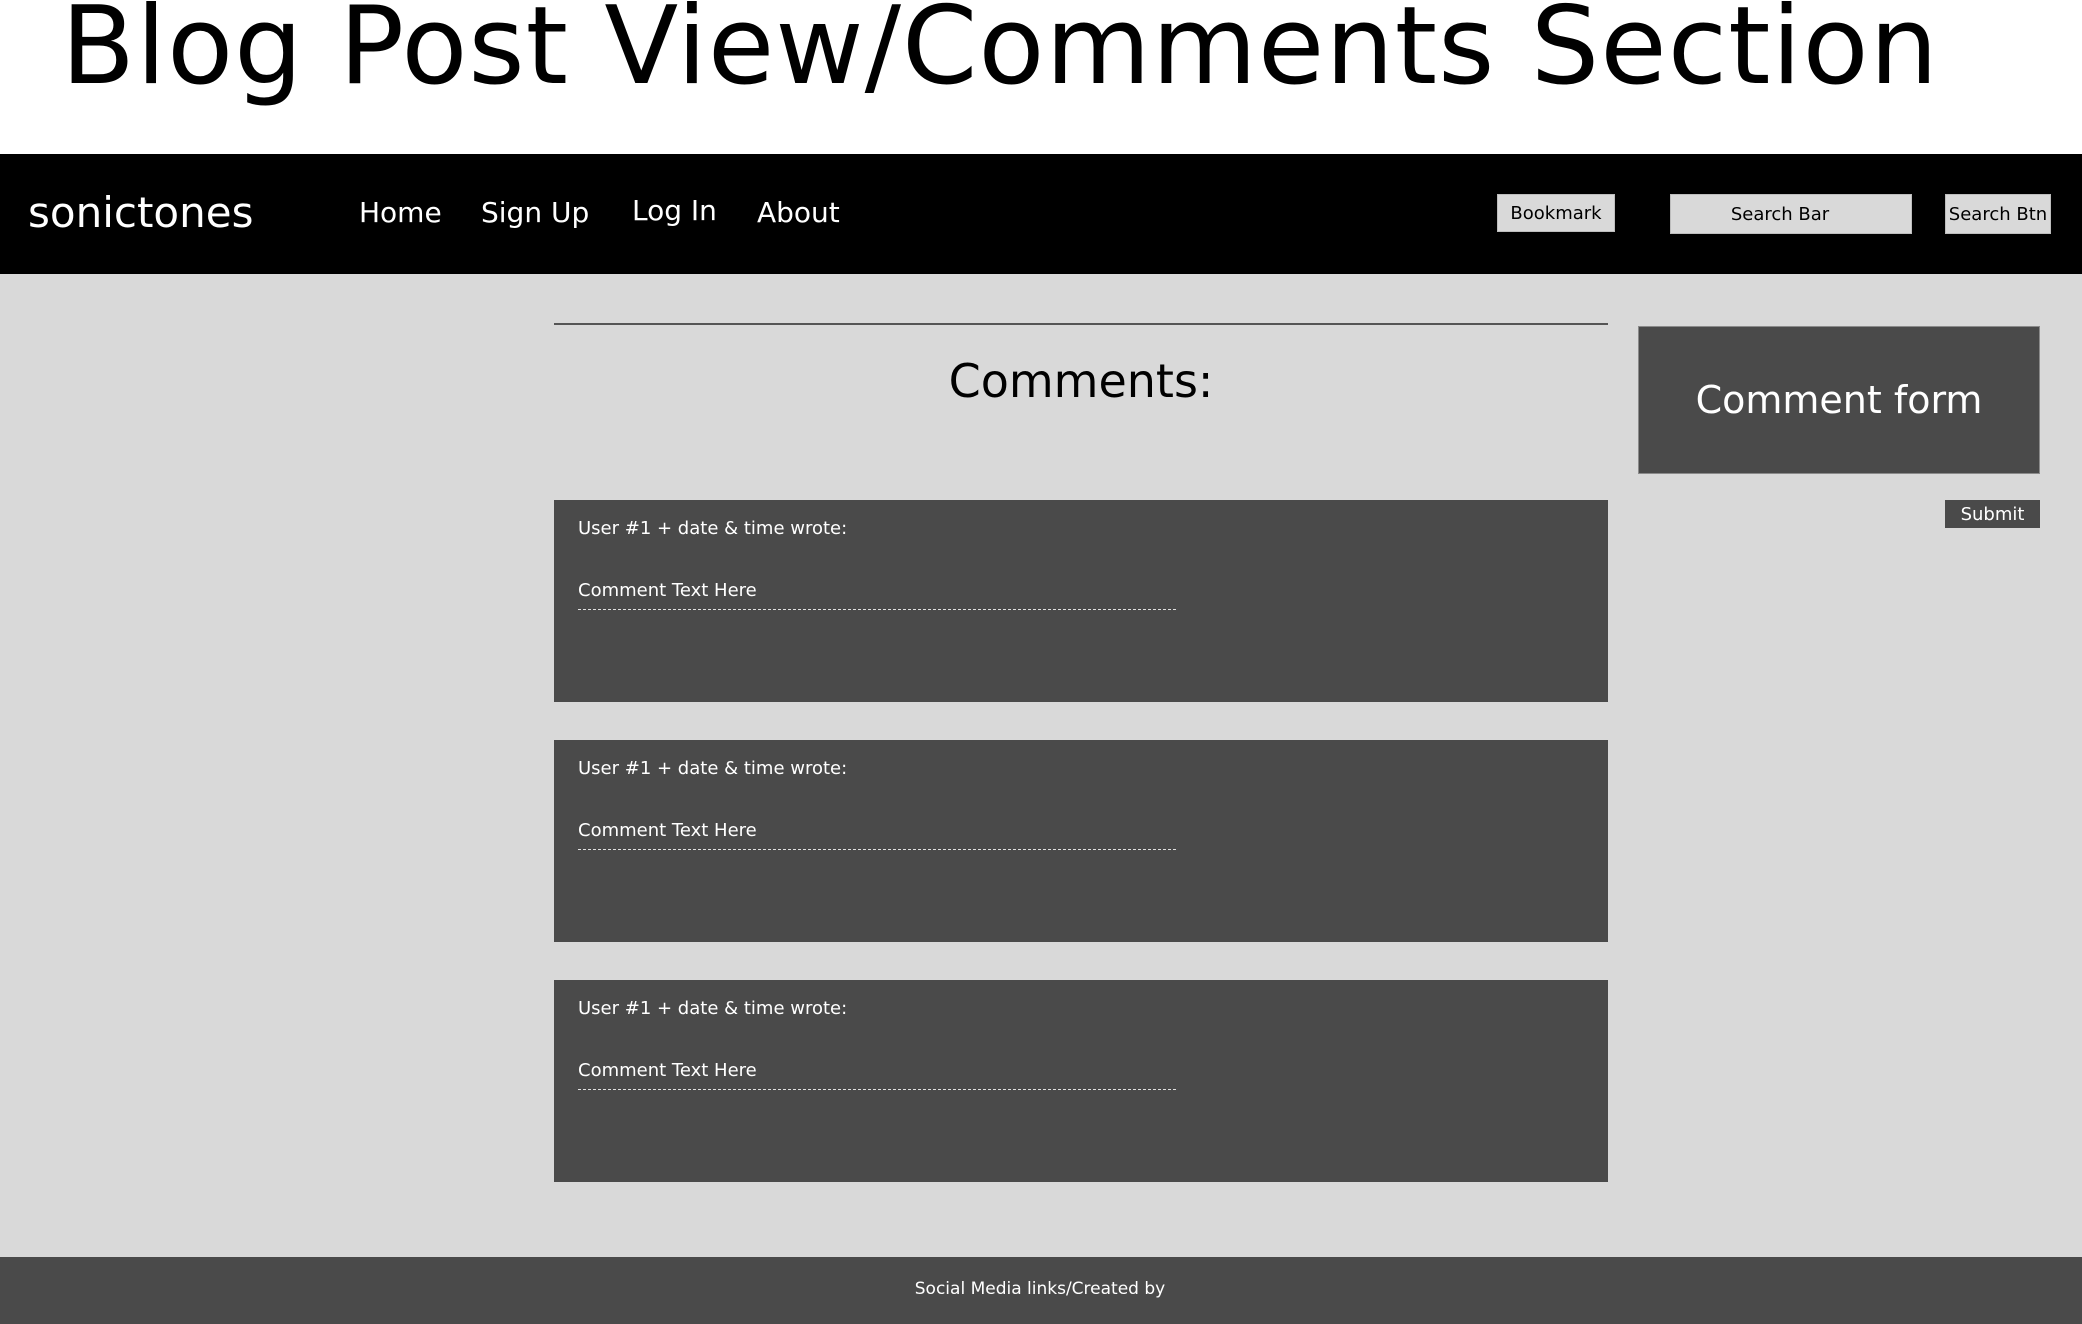 The height and width of the screenshot is (1324, 2082). I want to click on search-button: Search Btn, so click(1998, 214).